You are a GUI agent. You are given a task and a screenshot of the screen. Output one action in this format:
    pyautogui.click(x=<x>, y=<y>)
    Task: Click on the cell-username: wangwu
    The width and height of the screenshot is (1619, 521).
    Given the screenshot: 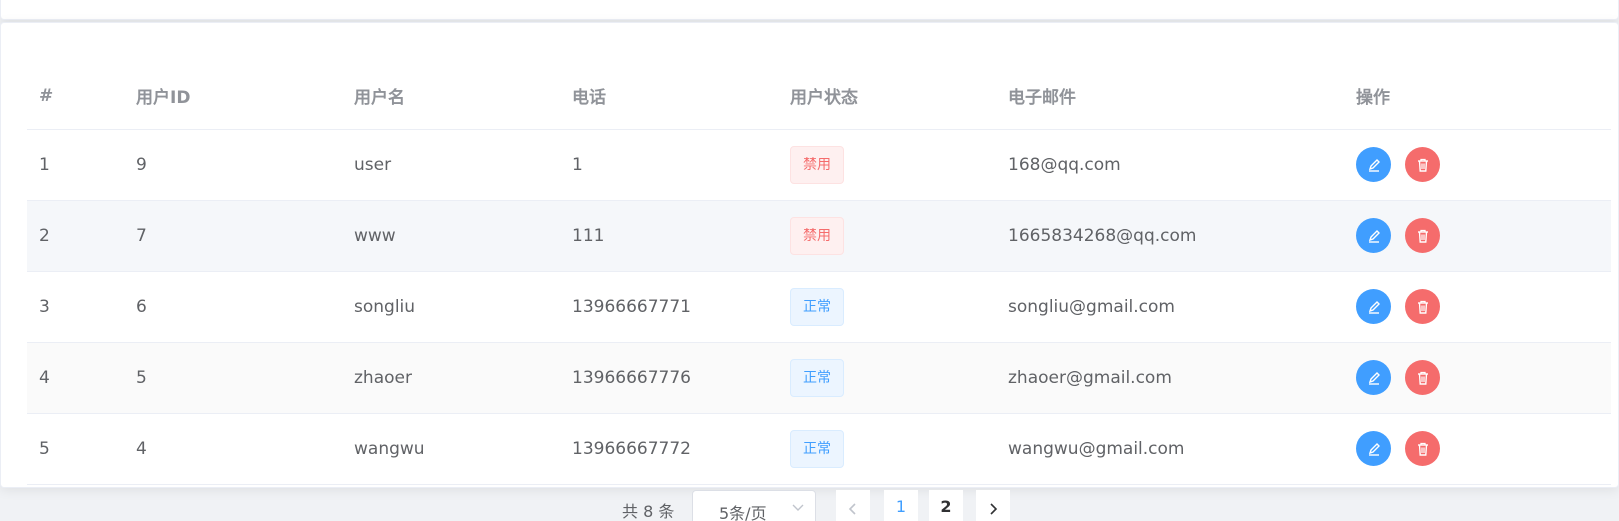 What is the action you would take?
    pyautogui.click(x=451, y=449)
    